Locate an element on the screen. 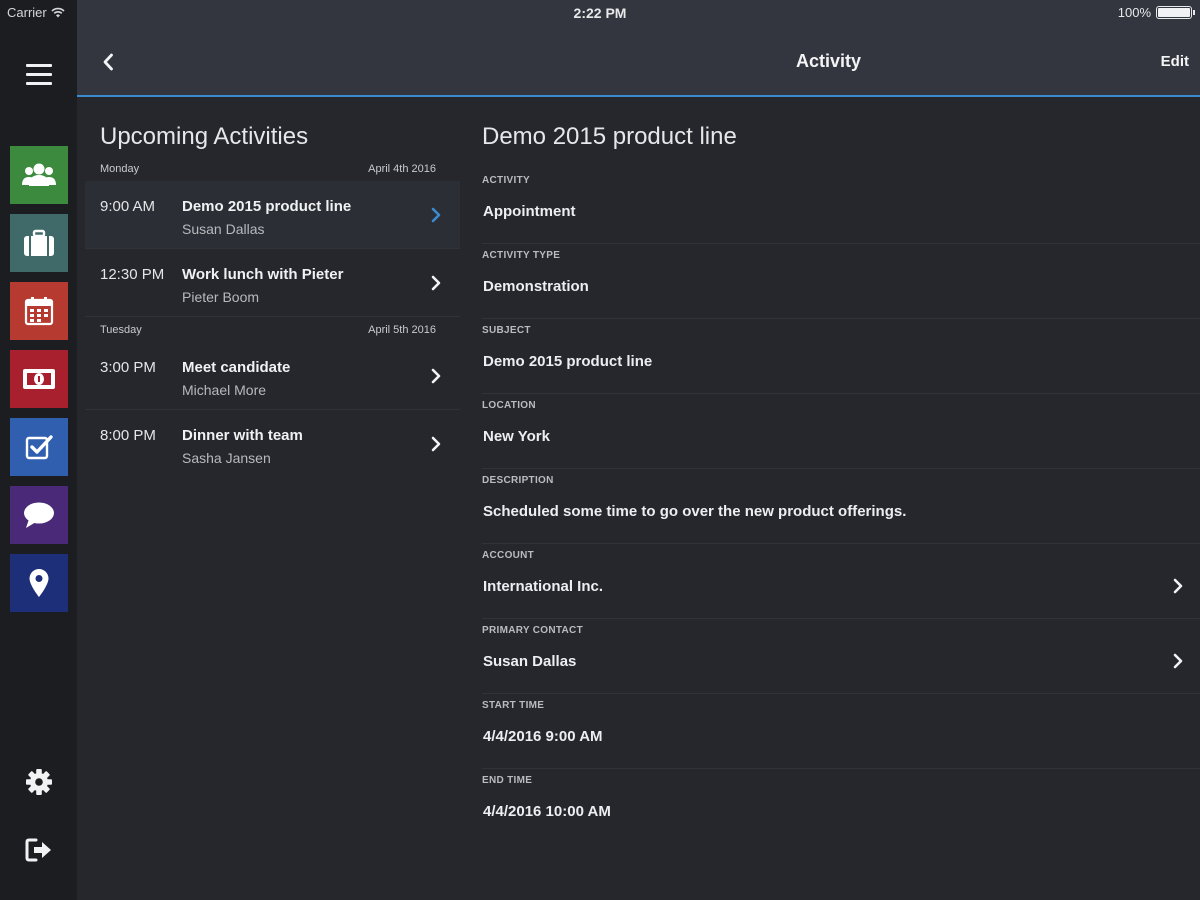 The width and height of the screenshot is (1200, 900). field-label: DESCRIPTION is located at coordinates (518, 480).